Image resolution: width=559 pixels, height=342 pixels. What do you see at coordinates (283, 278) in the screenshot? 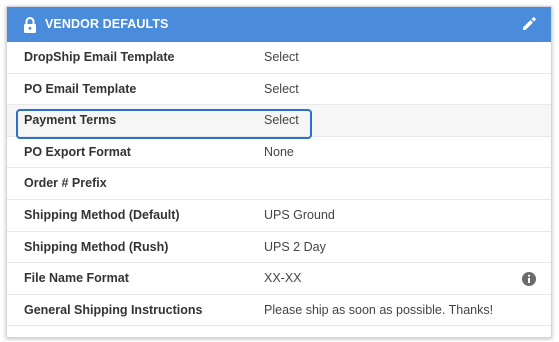
I see `field-value: XX-XX` at bounding box center [283, 278].